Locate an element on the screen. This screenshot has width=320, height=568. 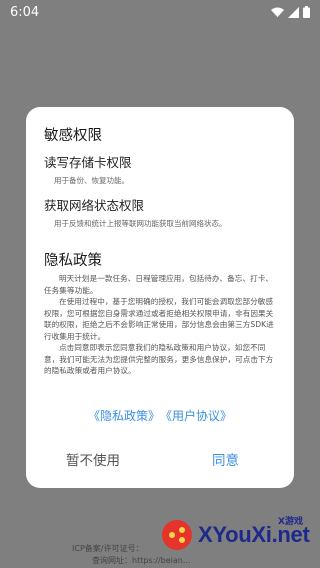
permission-storage-desc: 用于备份、恢复功能。 is located at coordinates (91, 180).